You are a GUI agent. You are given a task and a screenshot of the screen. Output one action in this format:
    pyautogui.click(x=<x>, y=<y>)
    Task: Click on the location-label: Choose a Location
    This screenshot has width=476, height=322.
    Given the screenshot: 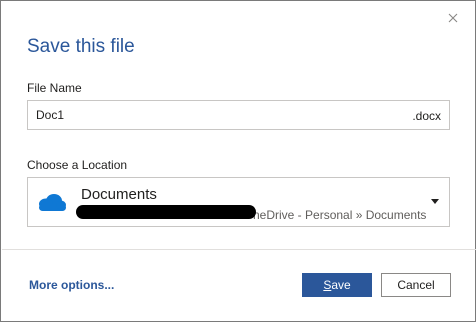 What is the action you would take?
    pyautogui.click(x=77, y=165)
    